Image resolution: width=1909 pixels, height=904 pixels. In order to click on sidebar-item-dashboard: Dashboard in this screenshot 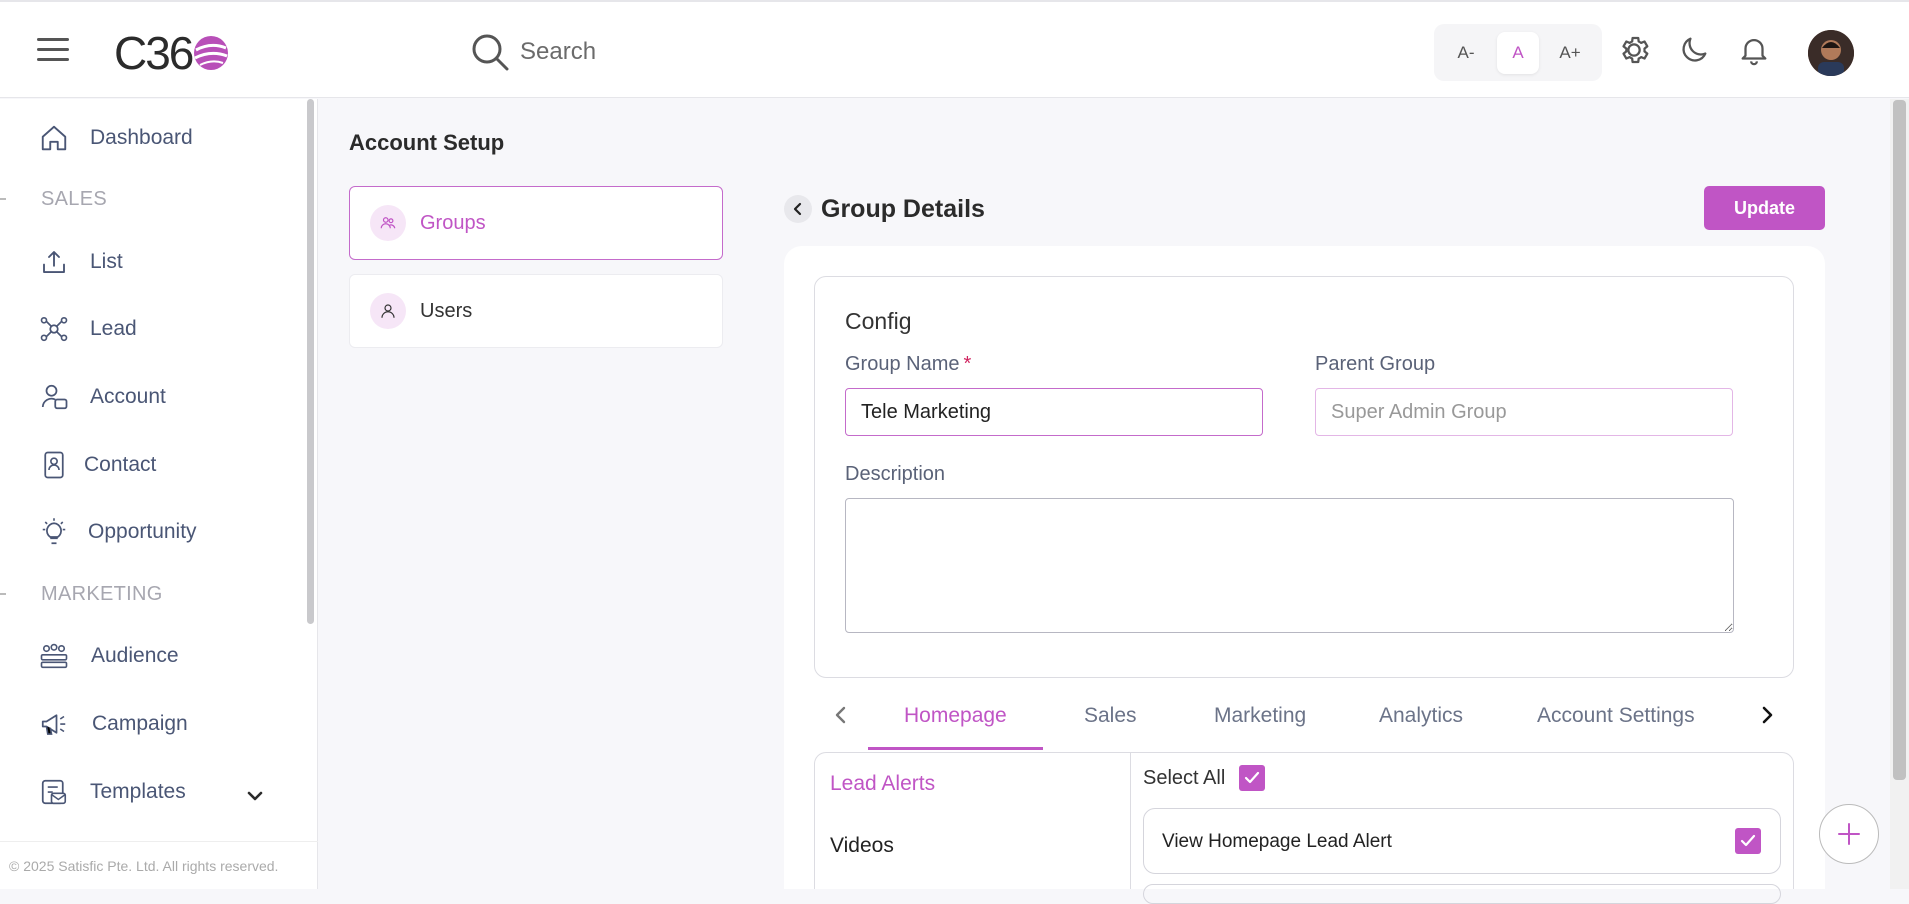, I will do `click(115, 138)`.